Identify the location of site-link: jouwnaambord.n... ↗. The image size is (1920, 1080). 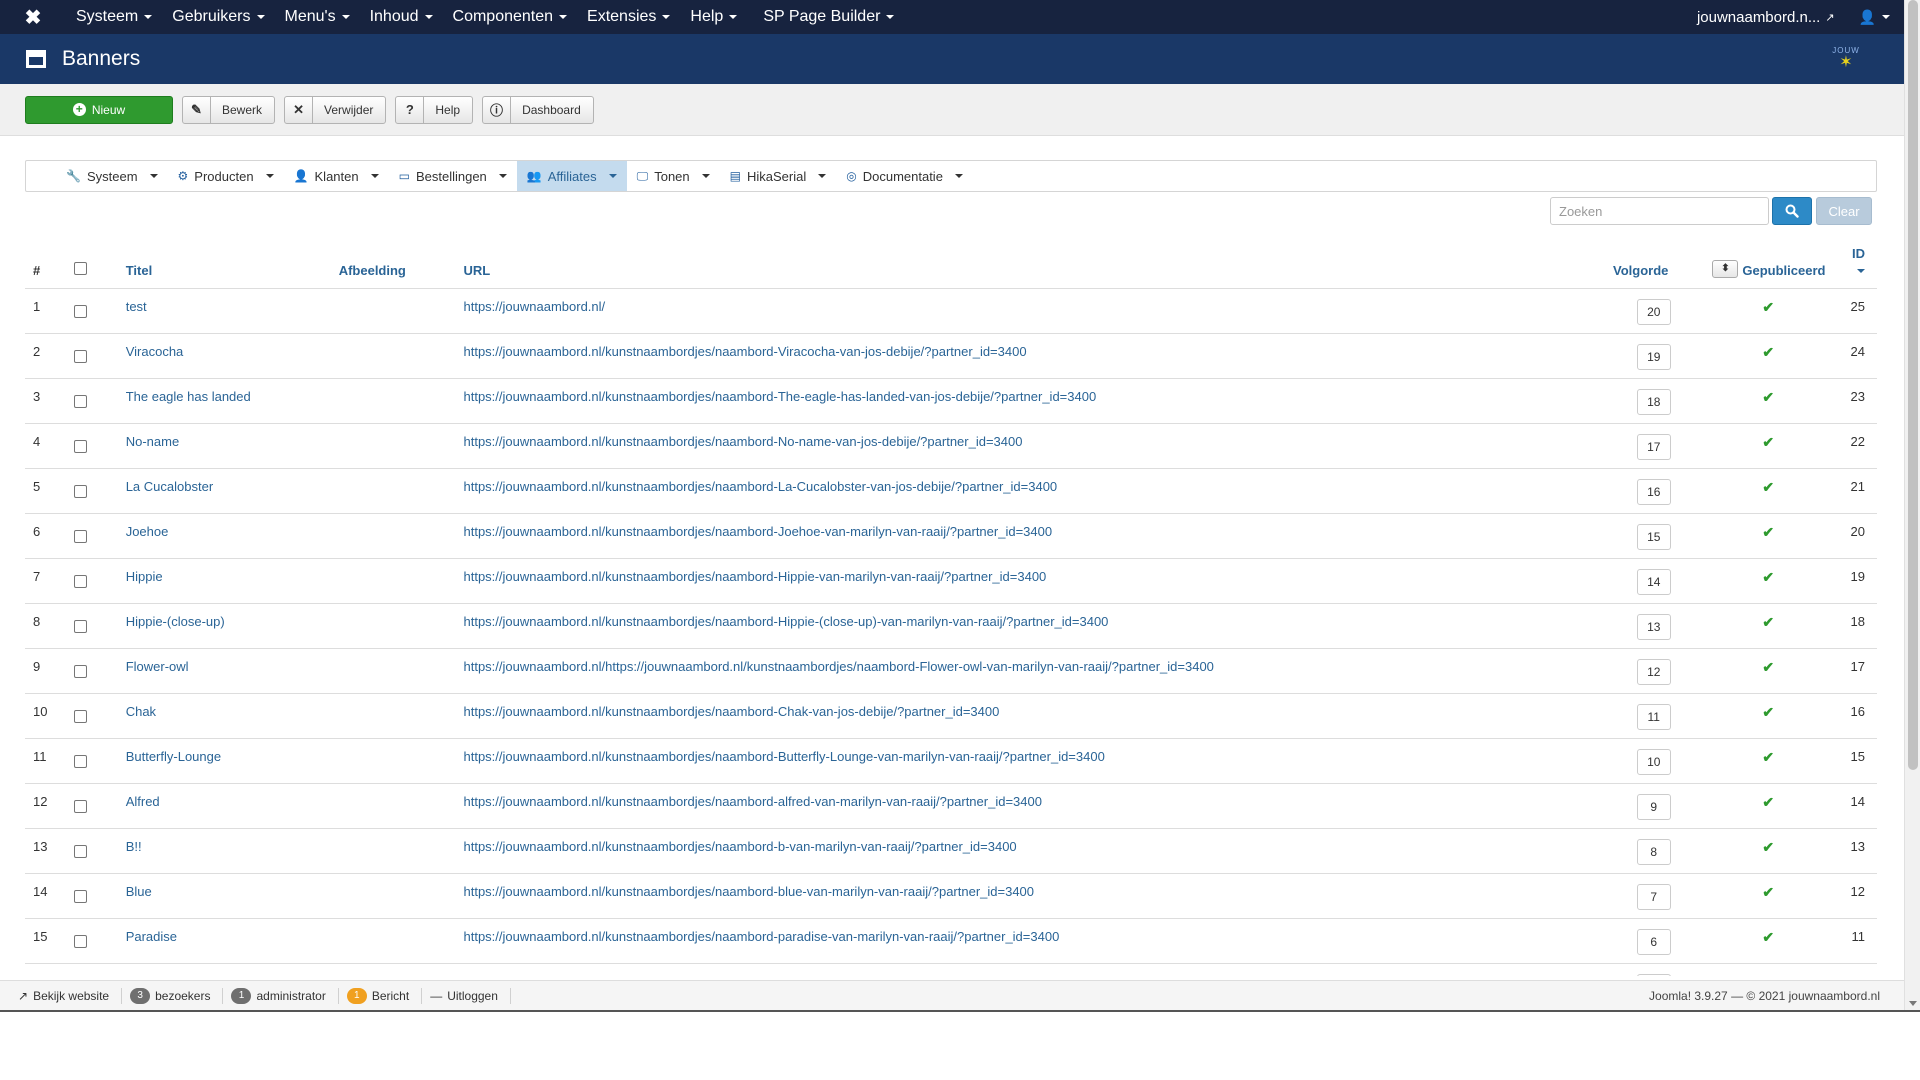
(1766, 17).